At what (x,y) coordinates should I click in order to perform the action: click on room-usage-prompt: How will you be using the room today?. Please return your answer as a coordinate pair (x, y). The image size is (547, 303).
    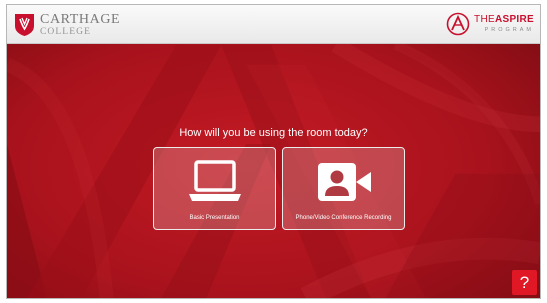
    Looking at the image, I should click on (273, 133).